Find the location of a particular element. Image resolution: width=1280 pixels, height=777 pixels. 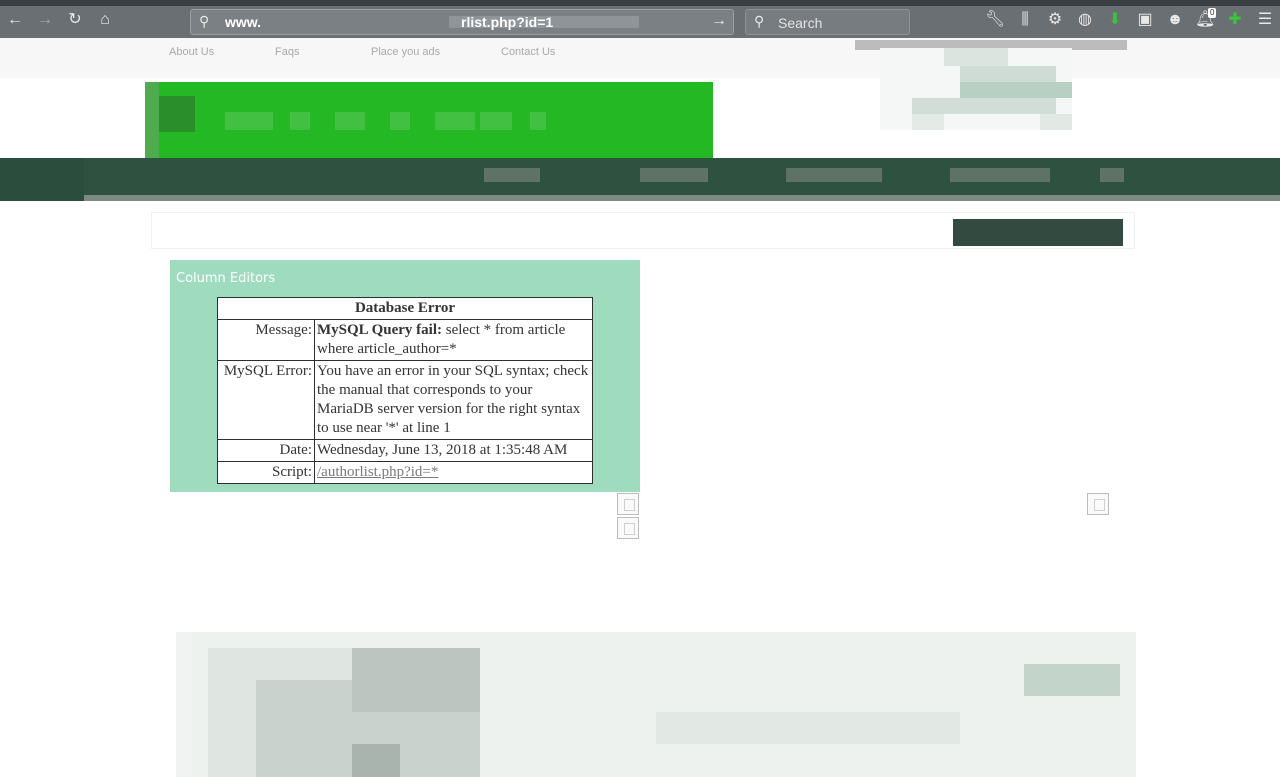

message-label: Message: is located at coordinates (266, 340).